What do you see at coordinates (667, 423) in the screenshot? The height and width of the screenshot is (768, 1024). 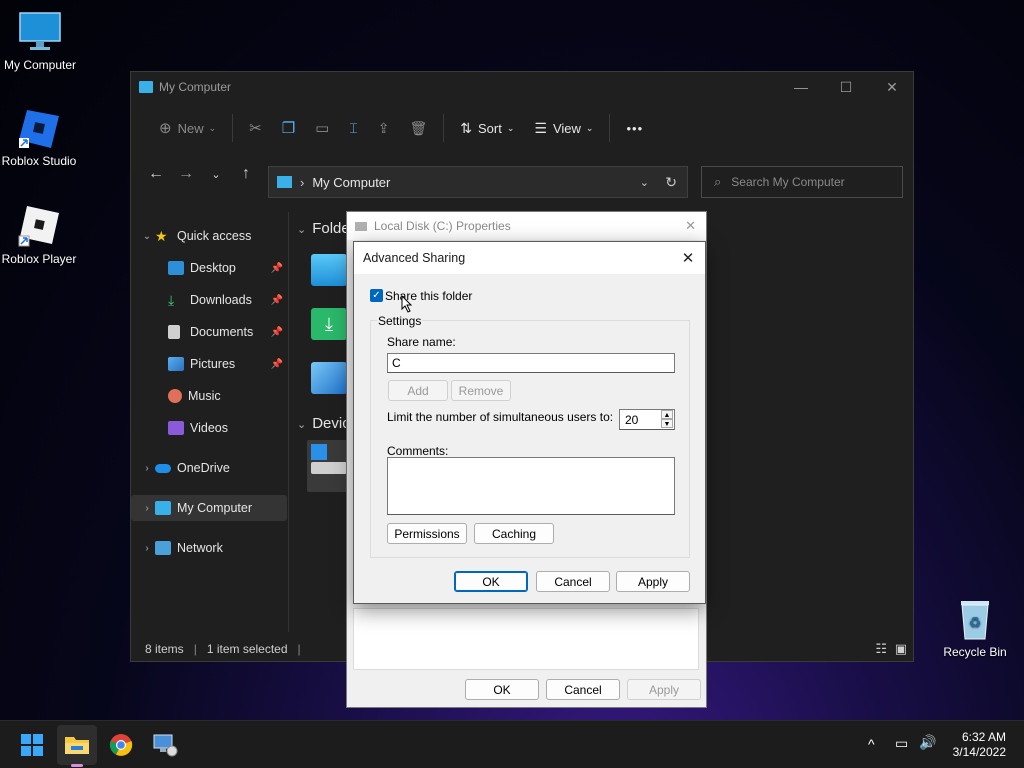 I see `stepper-down-icon: ▼` at bounding box center [667, 423].